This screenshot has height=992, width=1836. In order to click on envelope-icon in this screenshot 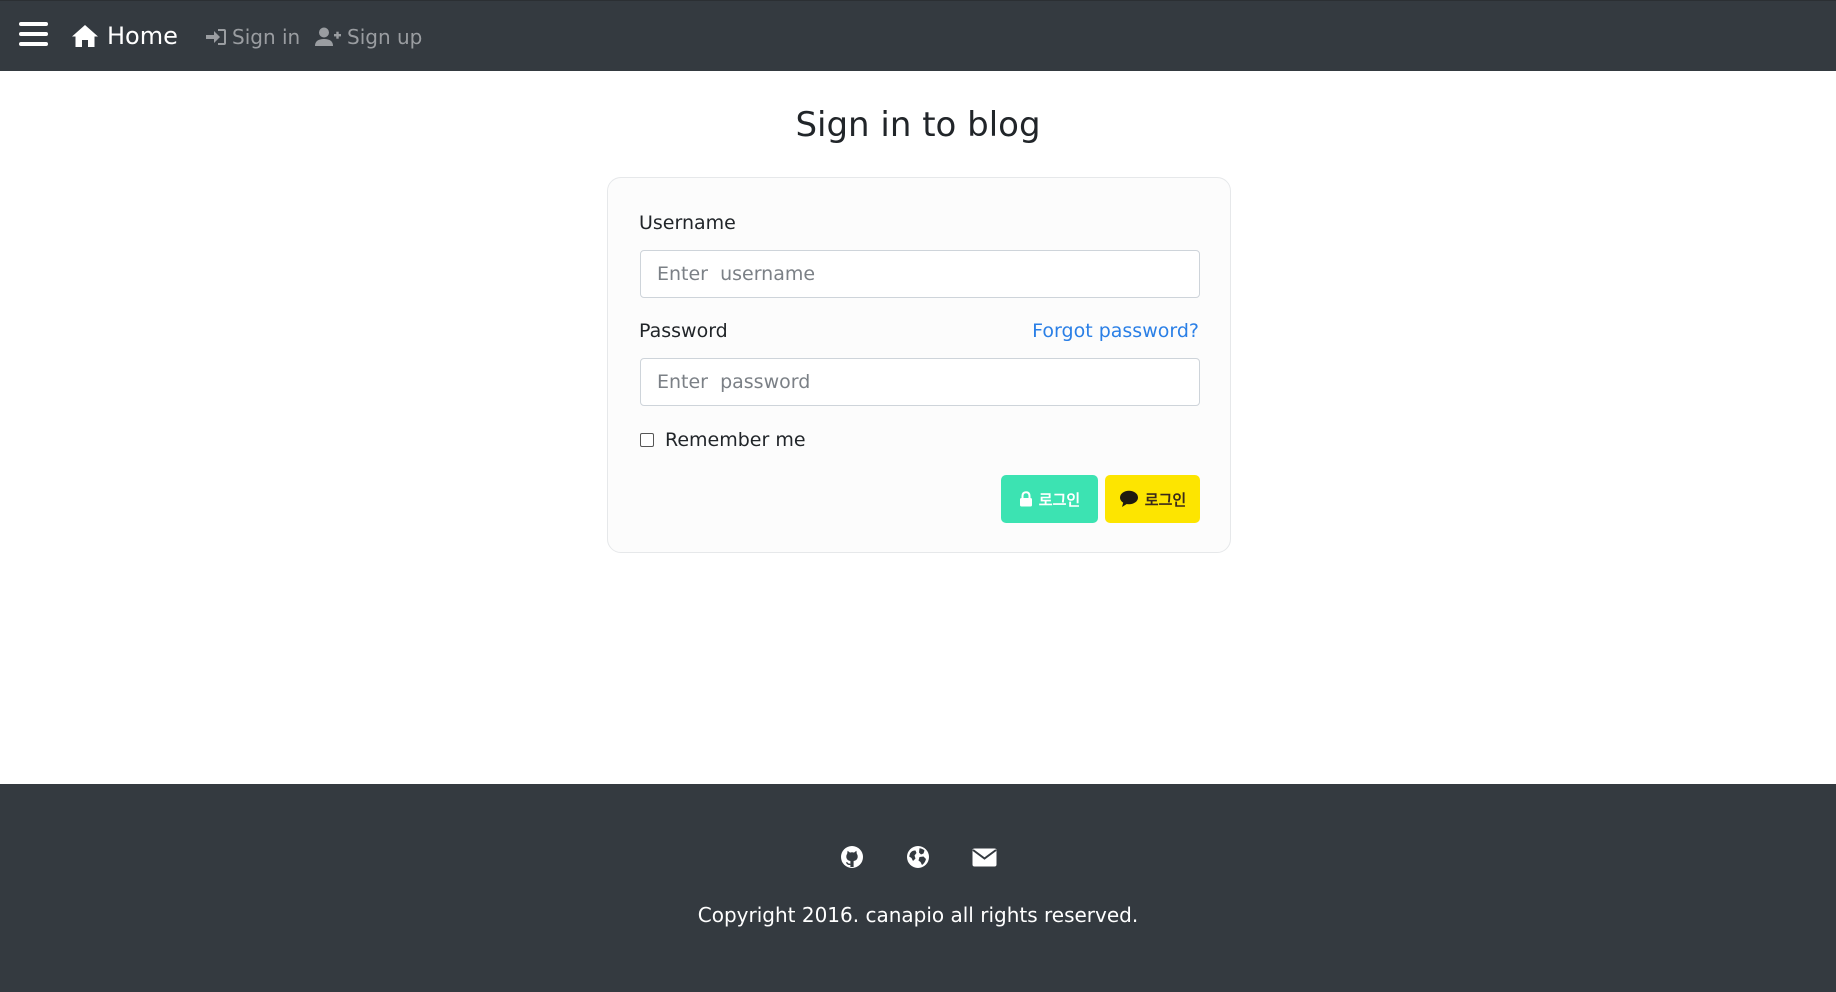, I will do `click(984, 857)`.